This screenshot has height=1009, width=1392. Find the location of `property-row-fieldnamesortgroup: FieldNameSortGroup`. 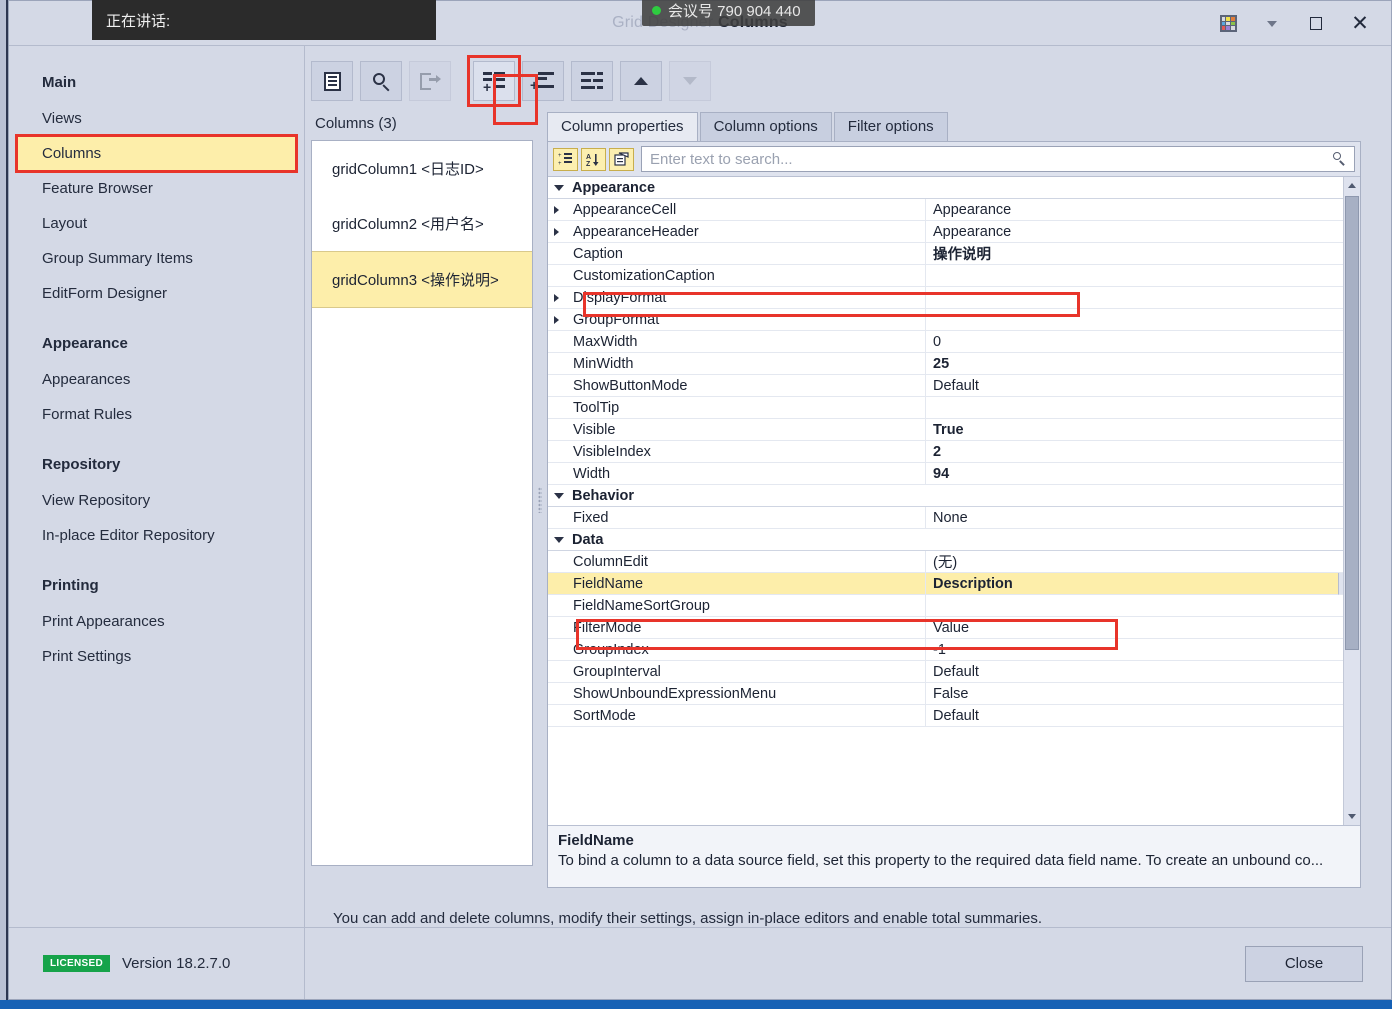

property-row-fieldnamesortgroup: FieldNameSortGroup is located at coordinates (954, 606).